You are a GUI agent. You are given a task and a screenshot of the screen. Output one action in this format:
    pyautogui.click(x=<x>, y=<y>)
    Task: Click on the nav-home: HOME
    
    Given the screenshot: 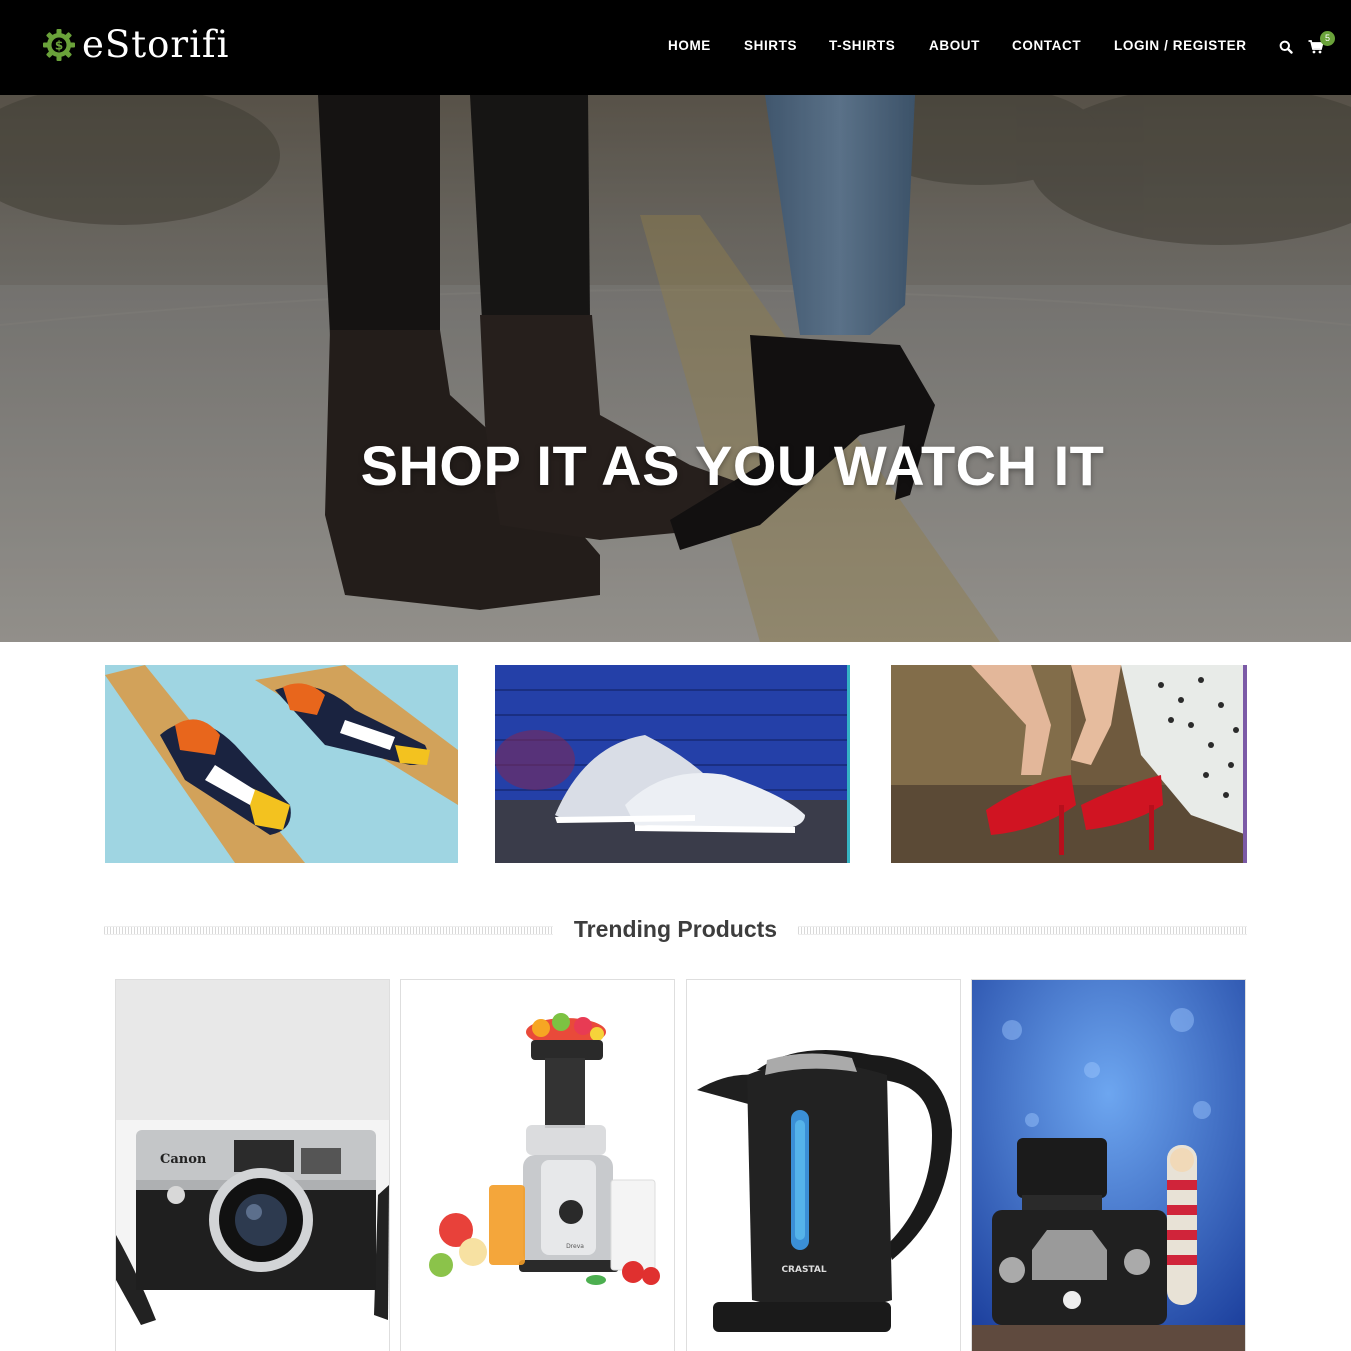 What is the action you would take?
    pyautogui.click(x=689, y=45)
    